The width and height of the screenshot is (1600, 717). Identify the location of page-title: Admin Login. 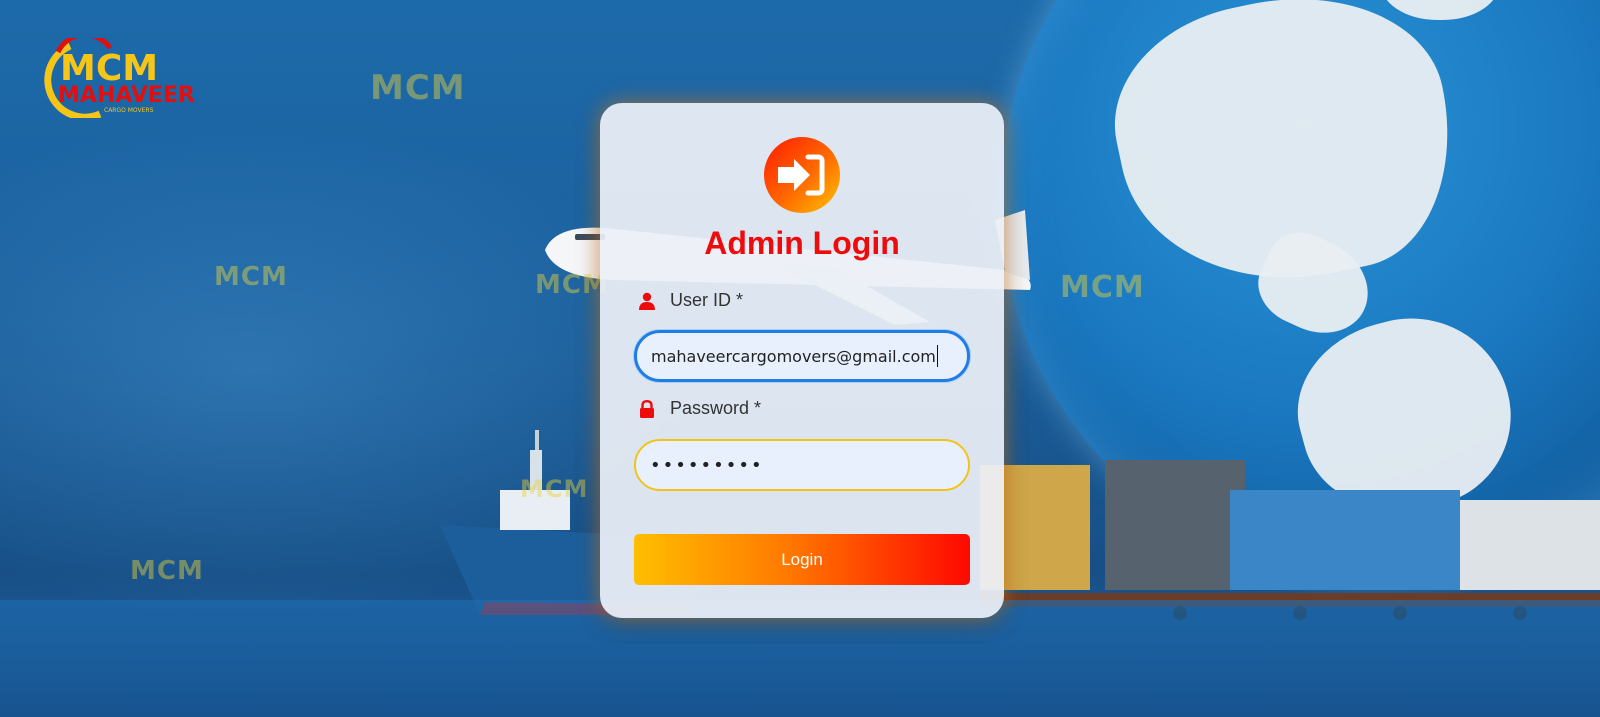
(802, 243).